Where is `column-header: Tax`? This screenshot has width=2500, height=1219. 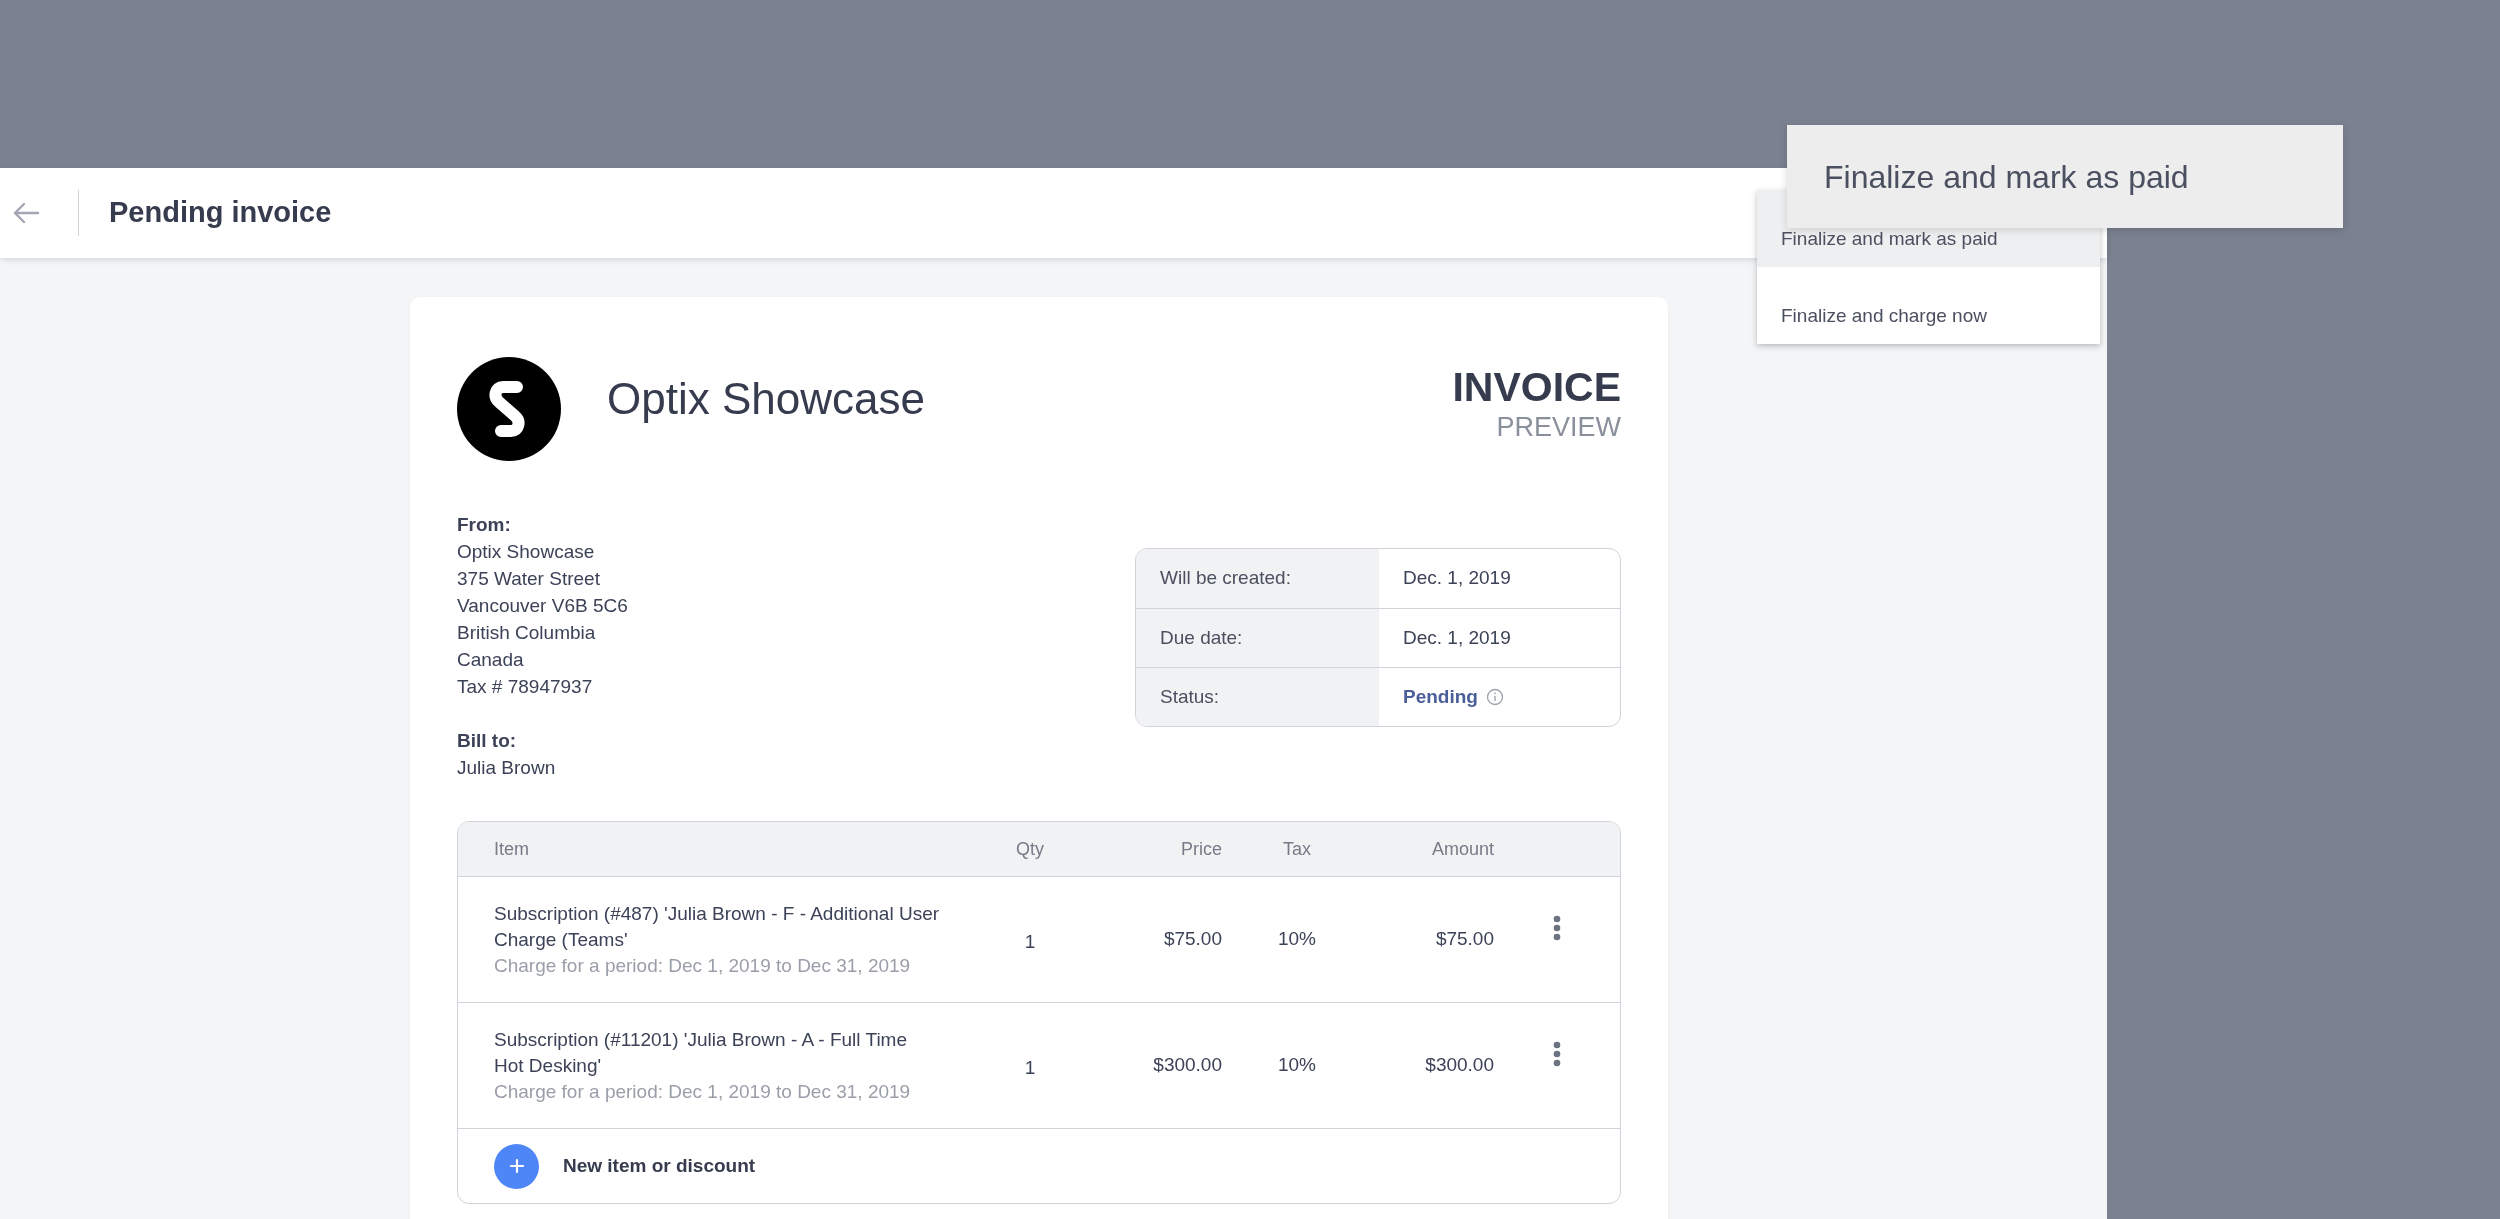
column-header: Tax is located at coordinates (1297, 849).